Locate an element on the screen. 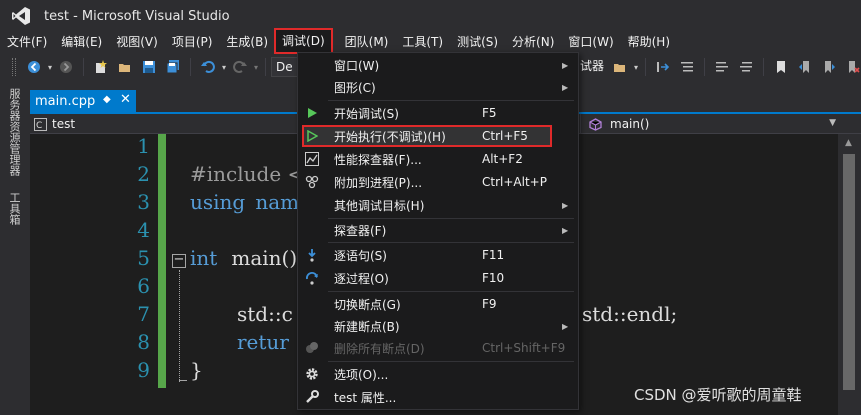  save-all-icon is located at coordinates (173, 67).